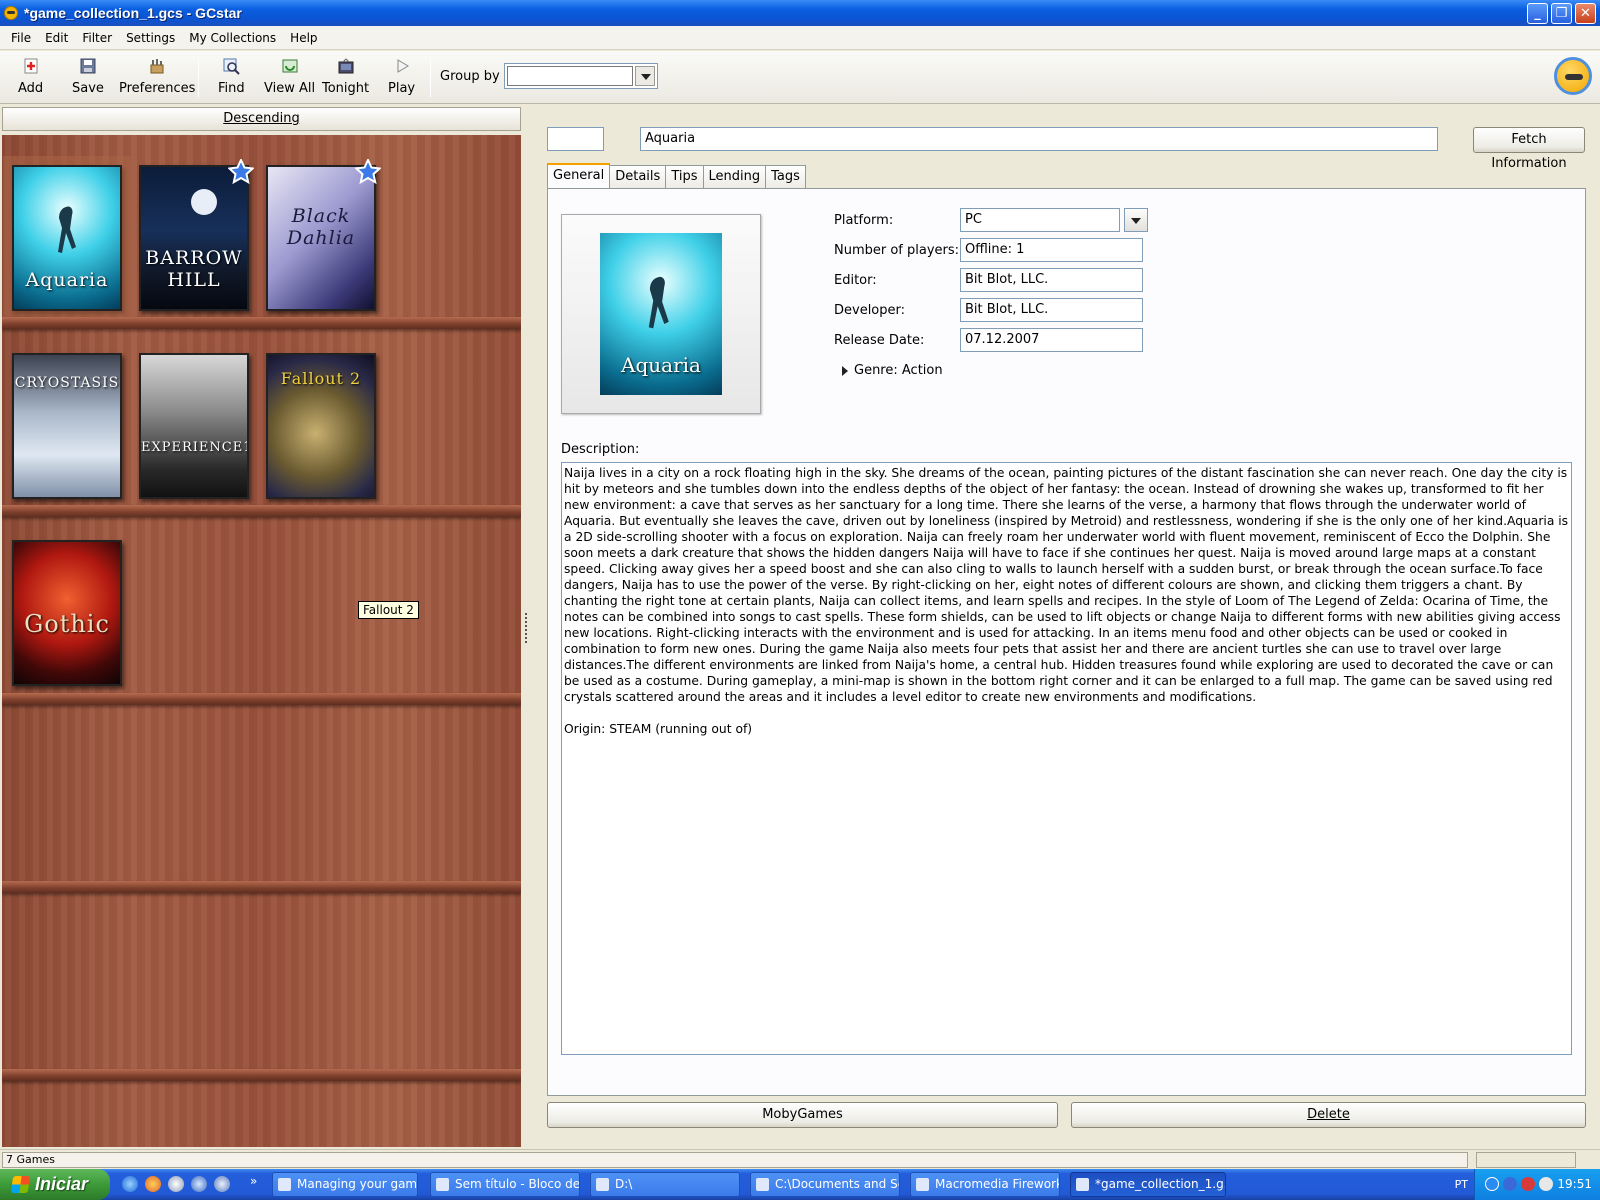 This screenshot has width=1600, height=1200. What do you see at coordinates (198, 78) in the screenshot?
I see `toolbar-separator` at bounding box center [198, 78].